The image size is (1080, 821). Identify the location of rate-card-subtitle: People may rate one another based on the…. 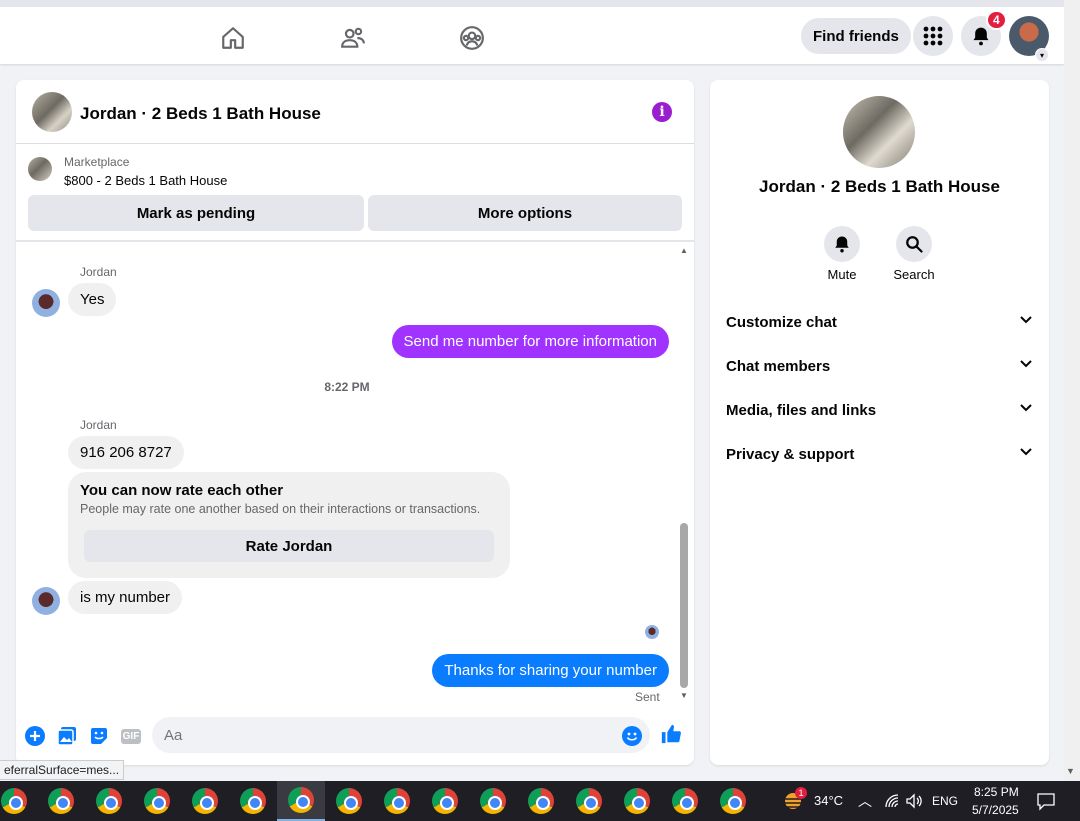
(280, 509).